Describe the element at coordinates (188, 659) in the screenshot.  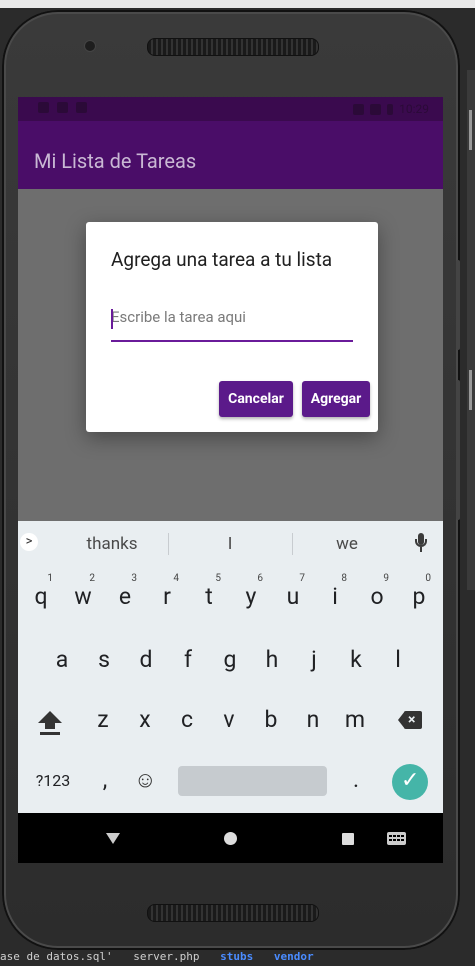
I see `key-f: f` at that location.